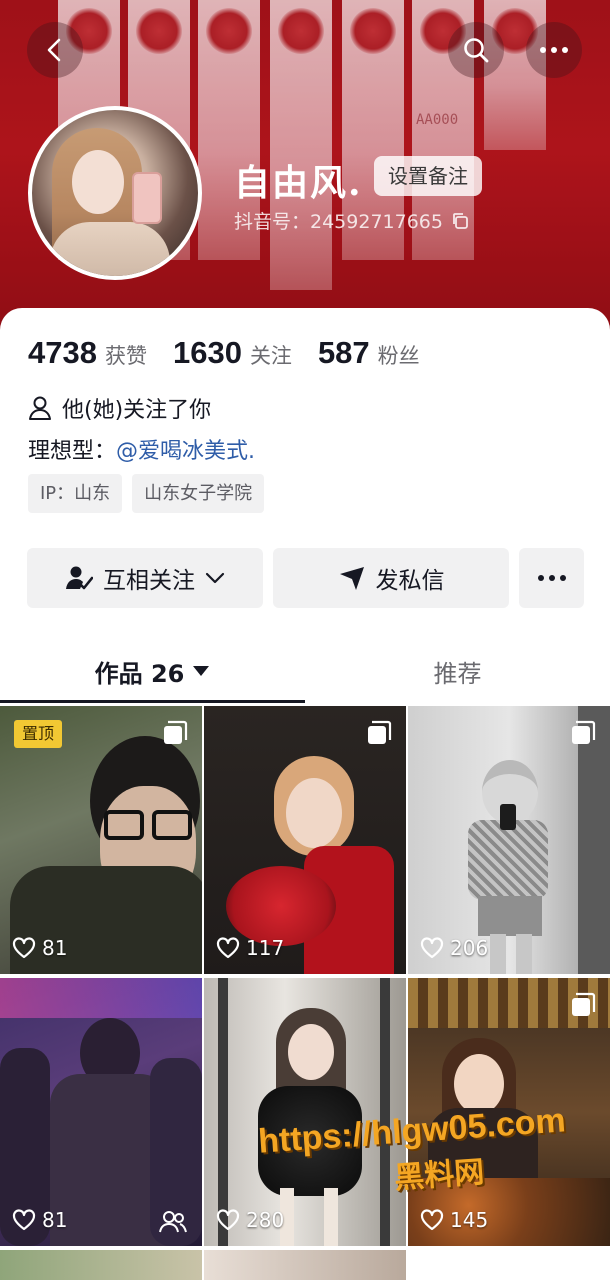 The image size is (610, 1280). I want to click on like-count: 206, so click(454, 948).